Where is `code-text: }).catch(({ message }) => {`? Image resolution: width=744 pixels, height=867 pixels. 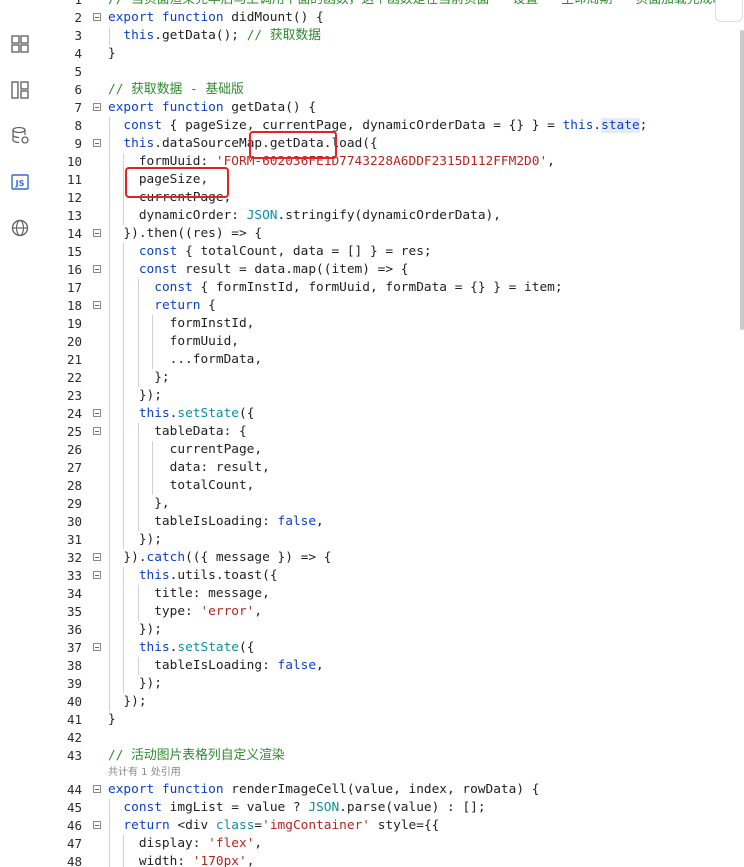 code-text: }).catch(({ message }) => { is located at coordinates (219, 558).